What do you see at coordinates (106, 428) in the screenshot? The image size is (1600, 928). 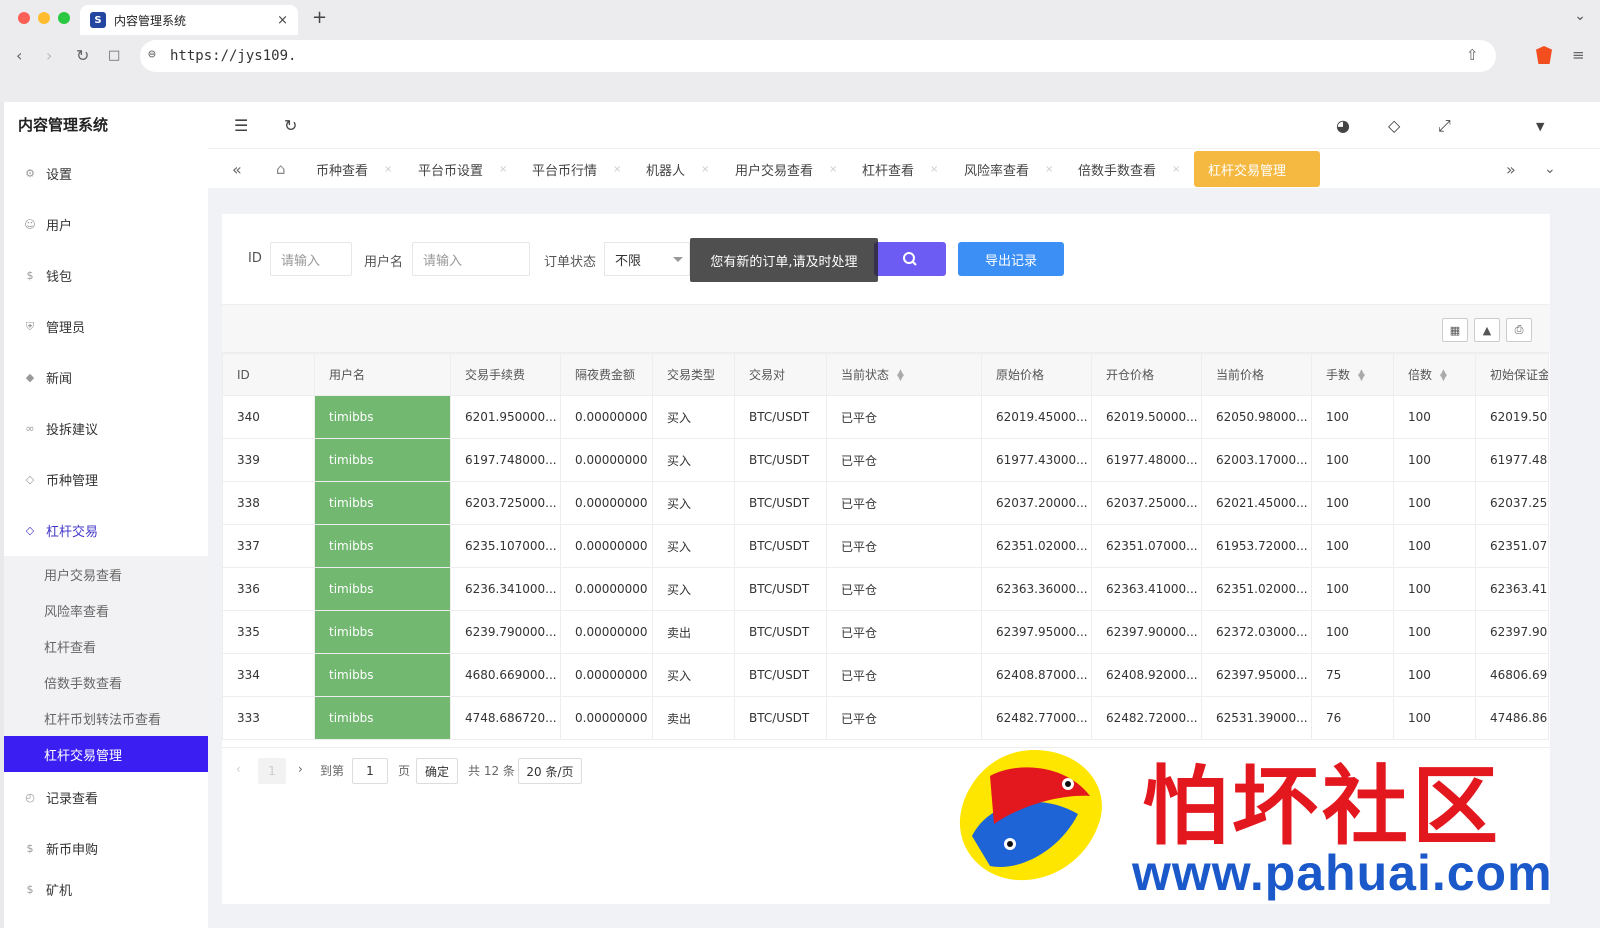 I see `sidebar-item-feedback: ∞ 投拆建议` at bounding box center [106, 428].